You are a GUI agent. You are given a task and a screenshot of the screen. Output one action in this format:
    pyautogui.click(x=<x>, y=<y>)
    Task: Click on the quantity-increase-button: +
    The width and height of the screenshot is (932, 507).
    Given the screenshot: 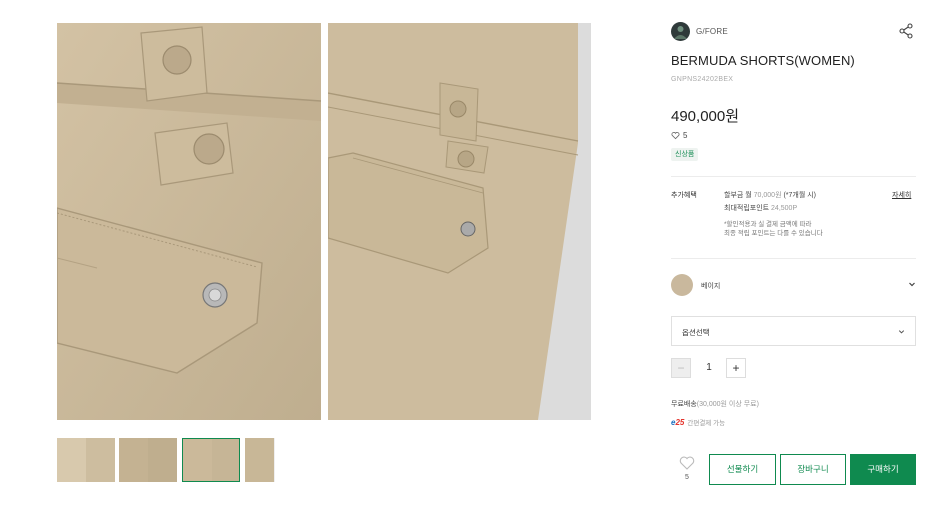 What is the action you would take?
    pyautogui.click(x=736, y=368)
    